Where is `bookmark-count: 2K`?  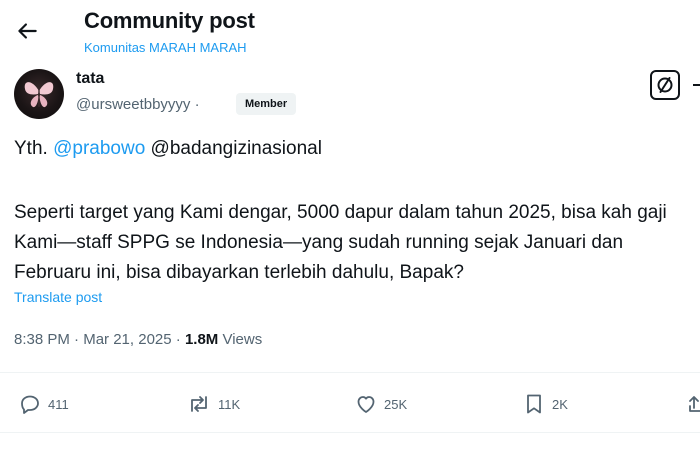
bookmark-count: 2K is located at coordinates (560, 404).